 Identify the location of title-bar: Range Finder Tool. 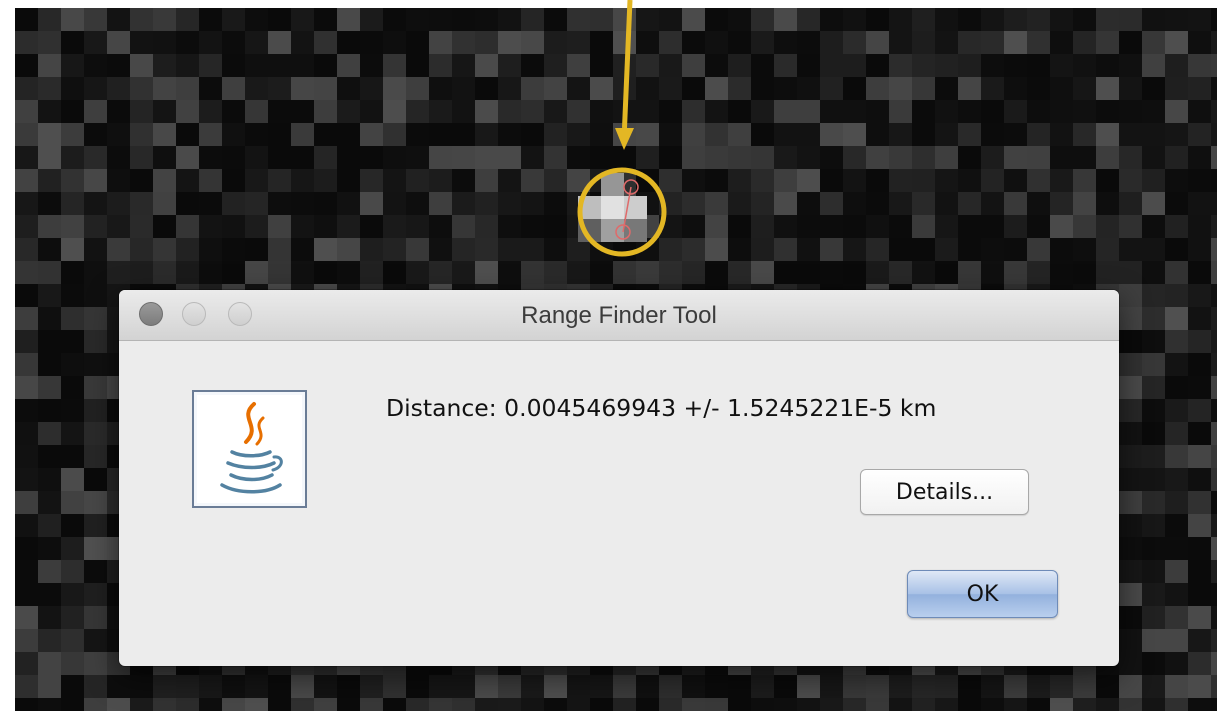
(619, 315).